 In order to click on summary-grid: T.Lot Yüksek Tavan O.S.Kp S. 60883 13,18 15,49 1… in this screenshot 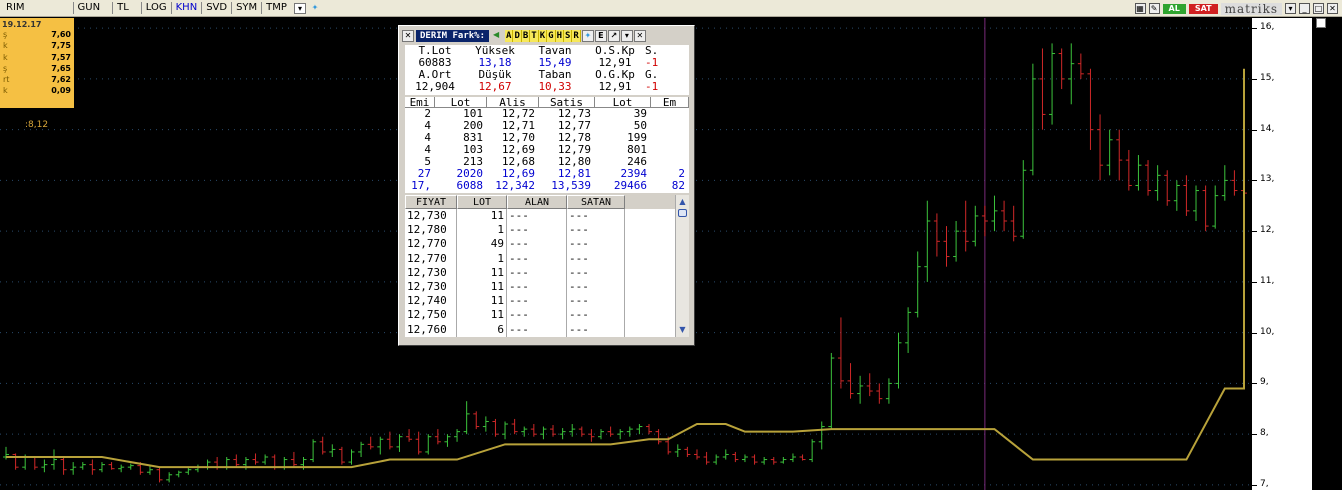, I will do `click(547, 70)`.